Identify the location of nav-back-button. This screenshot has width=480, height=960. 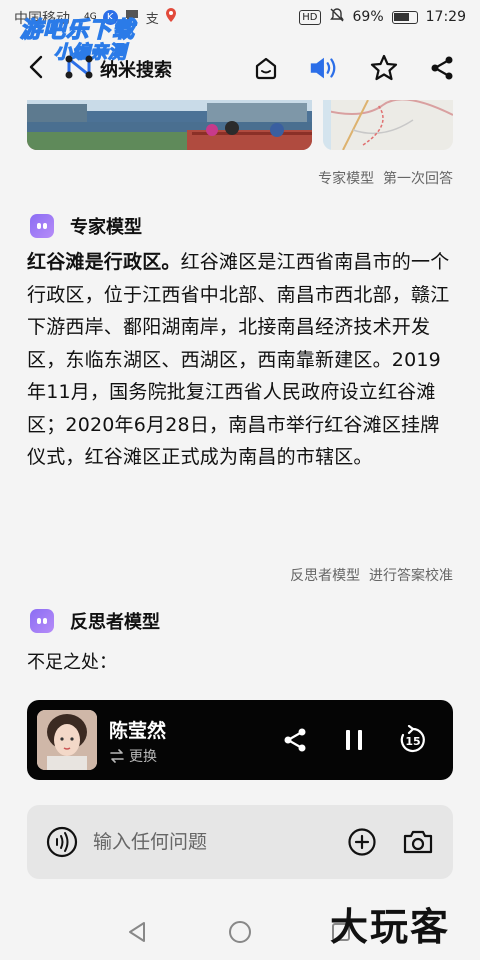
(137, 932).